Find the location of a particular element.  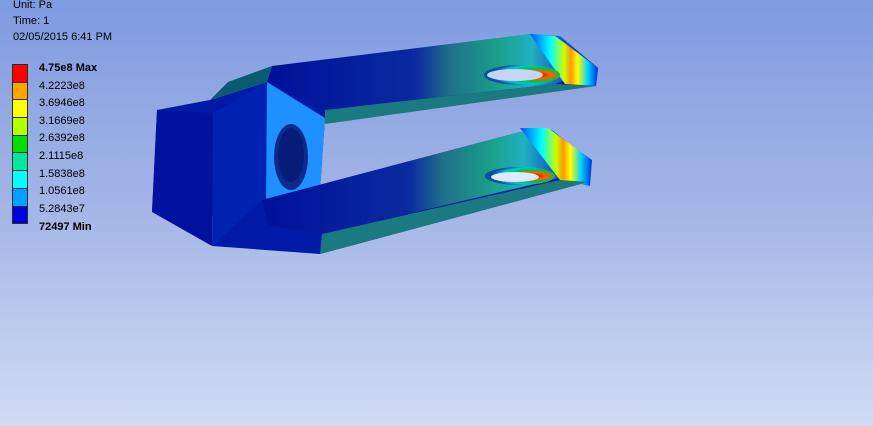

upper-arm is located at coordinates (432, 79).